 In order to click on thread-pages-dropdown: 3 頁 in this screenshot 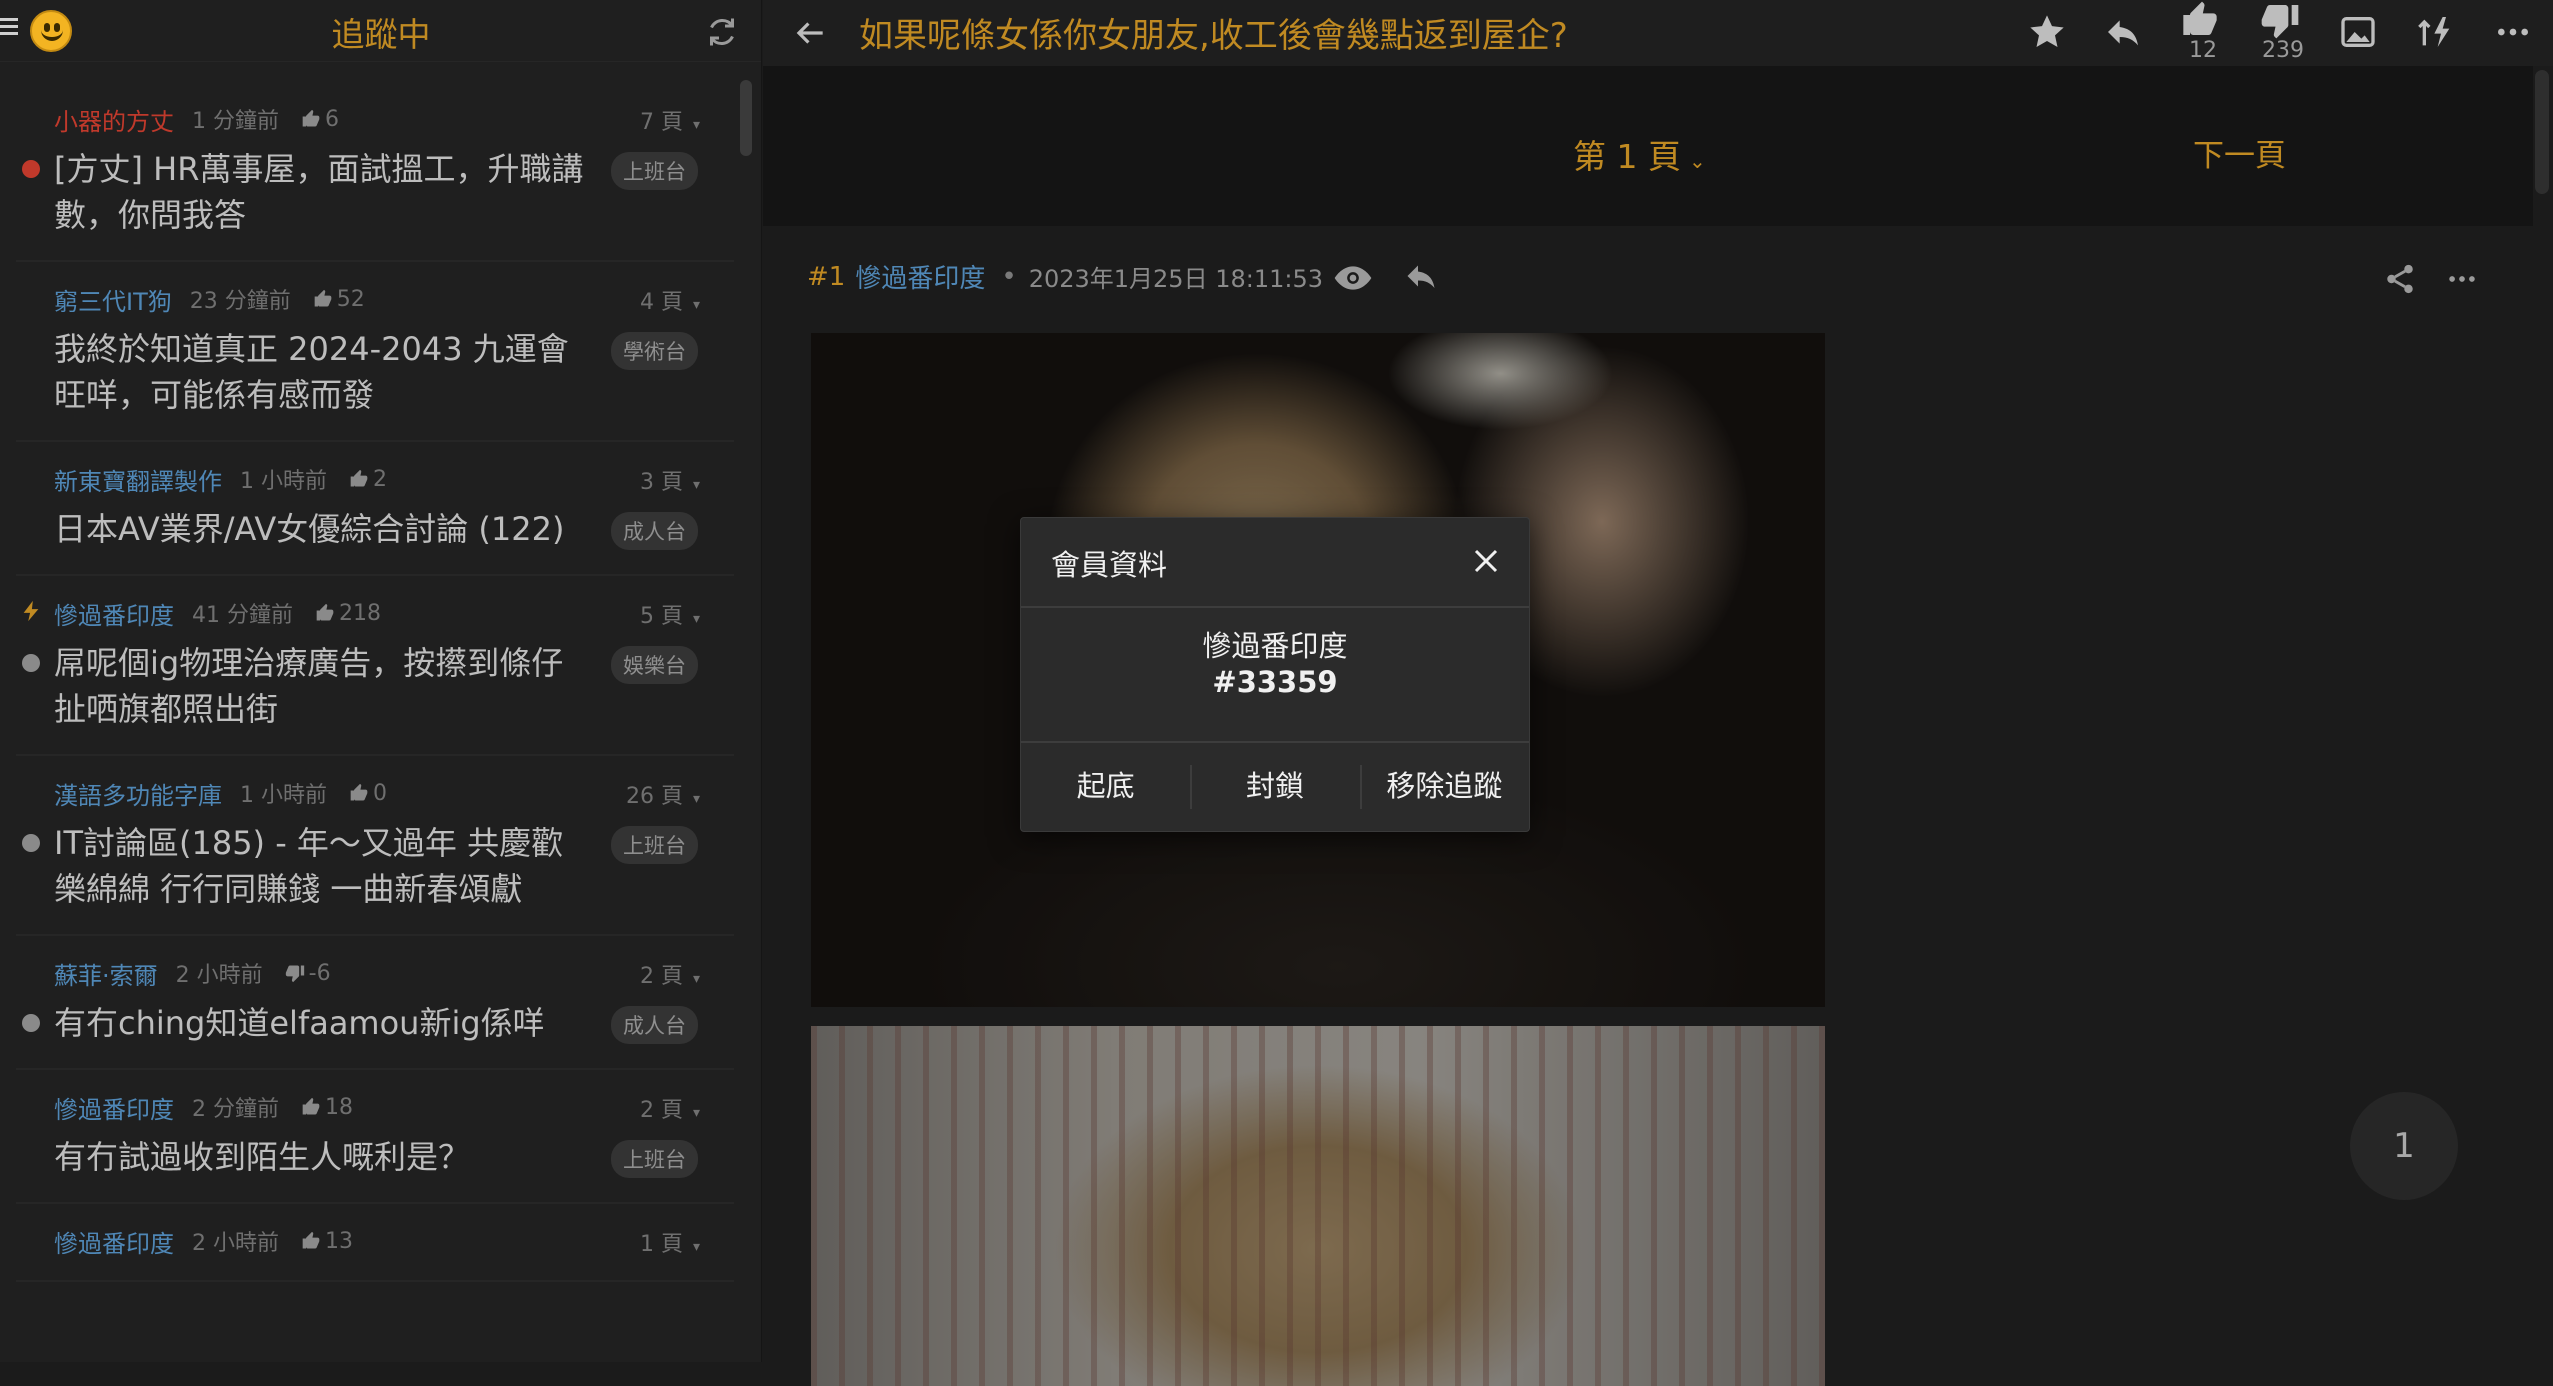, I will do `click(670, 480)`.